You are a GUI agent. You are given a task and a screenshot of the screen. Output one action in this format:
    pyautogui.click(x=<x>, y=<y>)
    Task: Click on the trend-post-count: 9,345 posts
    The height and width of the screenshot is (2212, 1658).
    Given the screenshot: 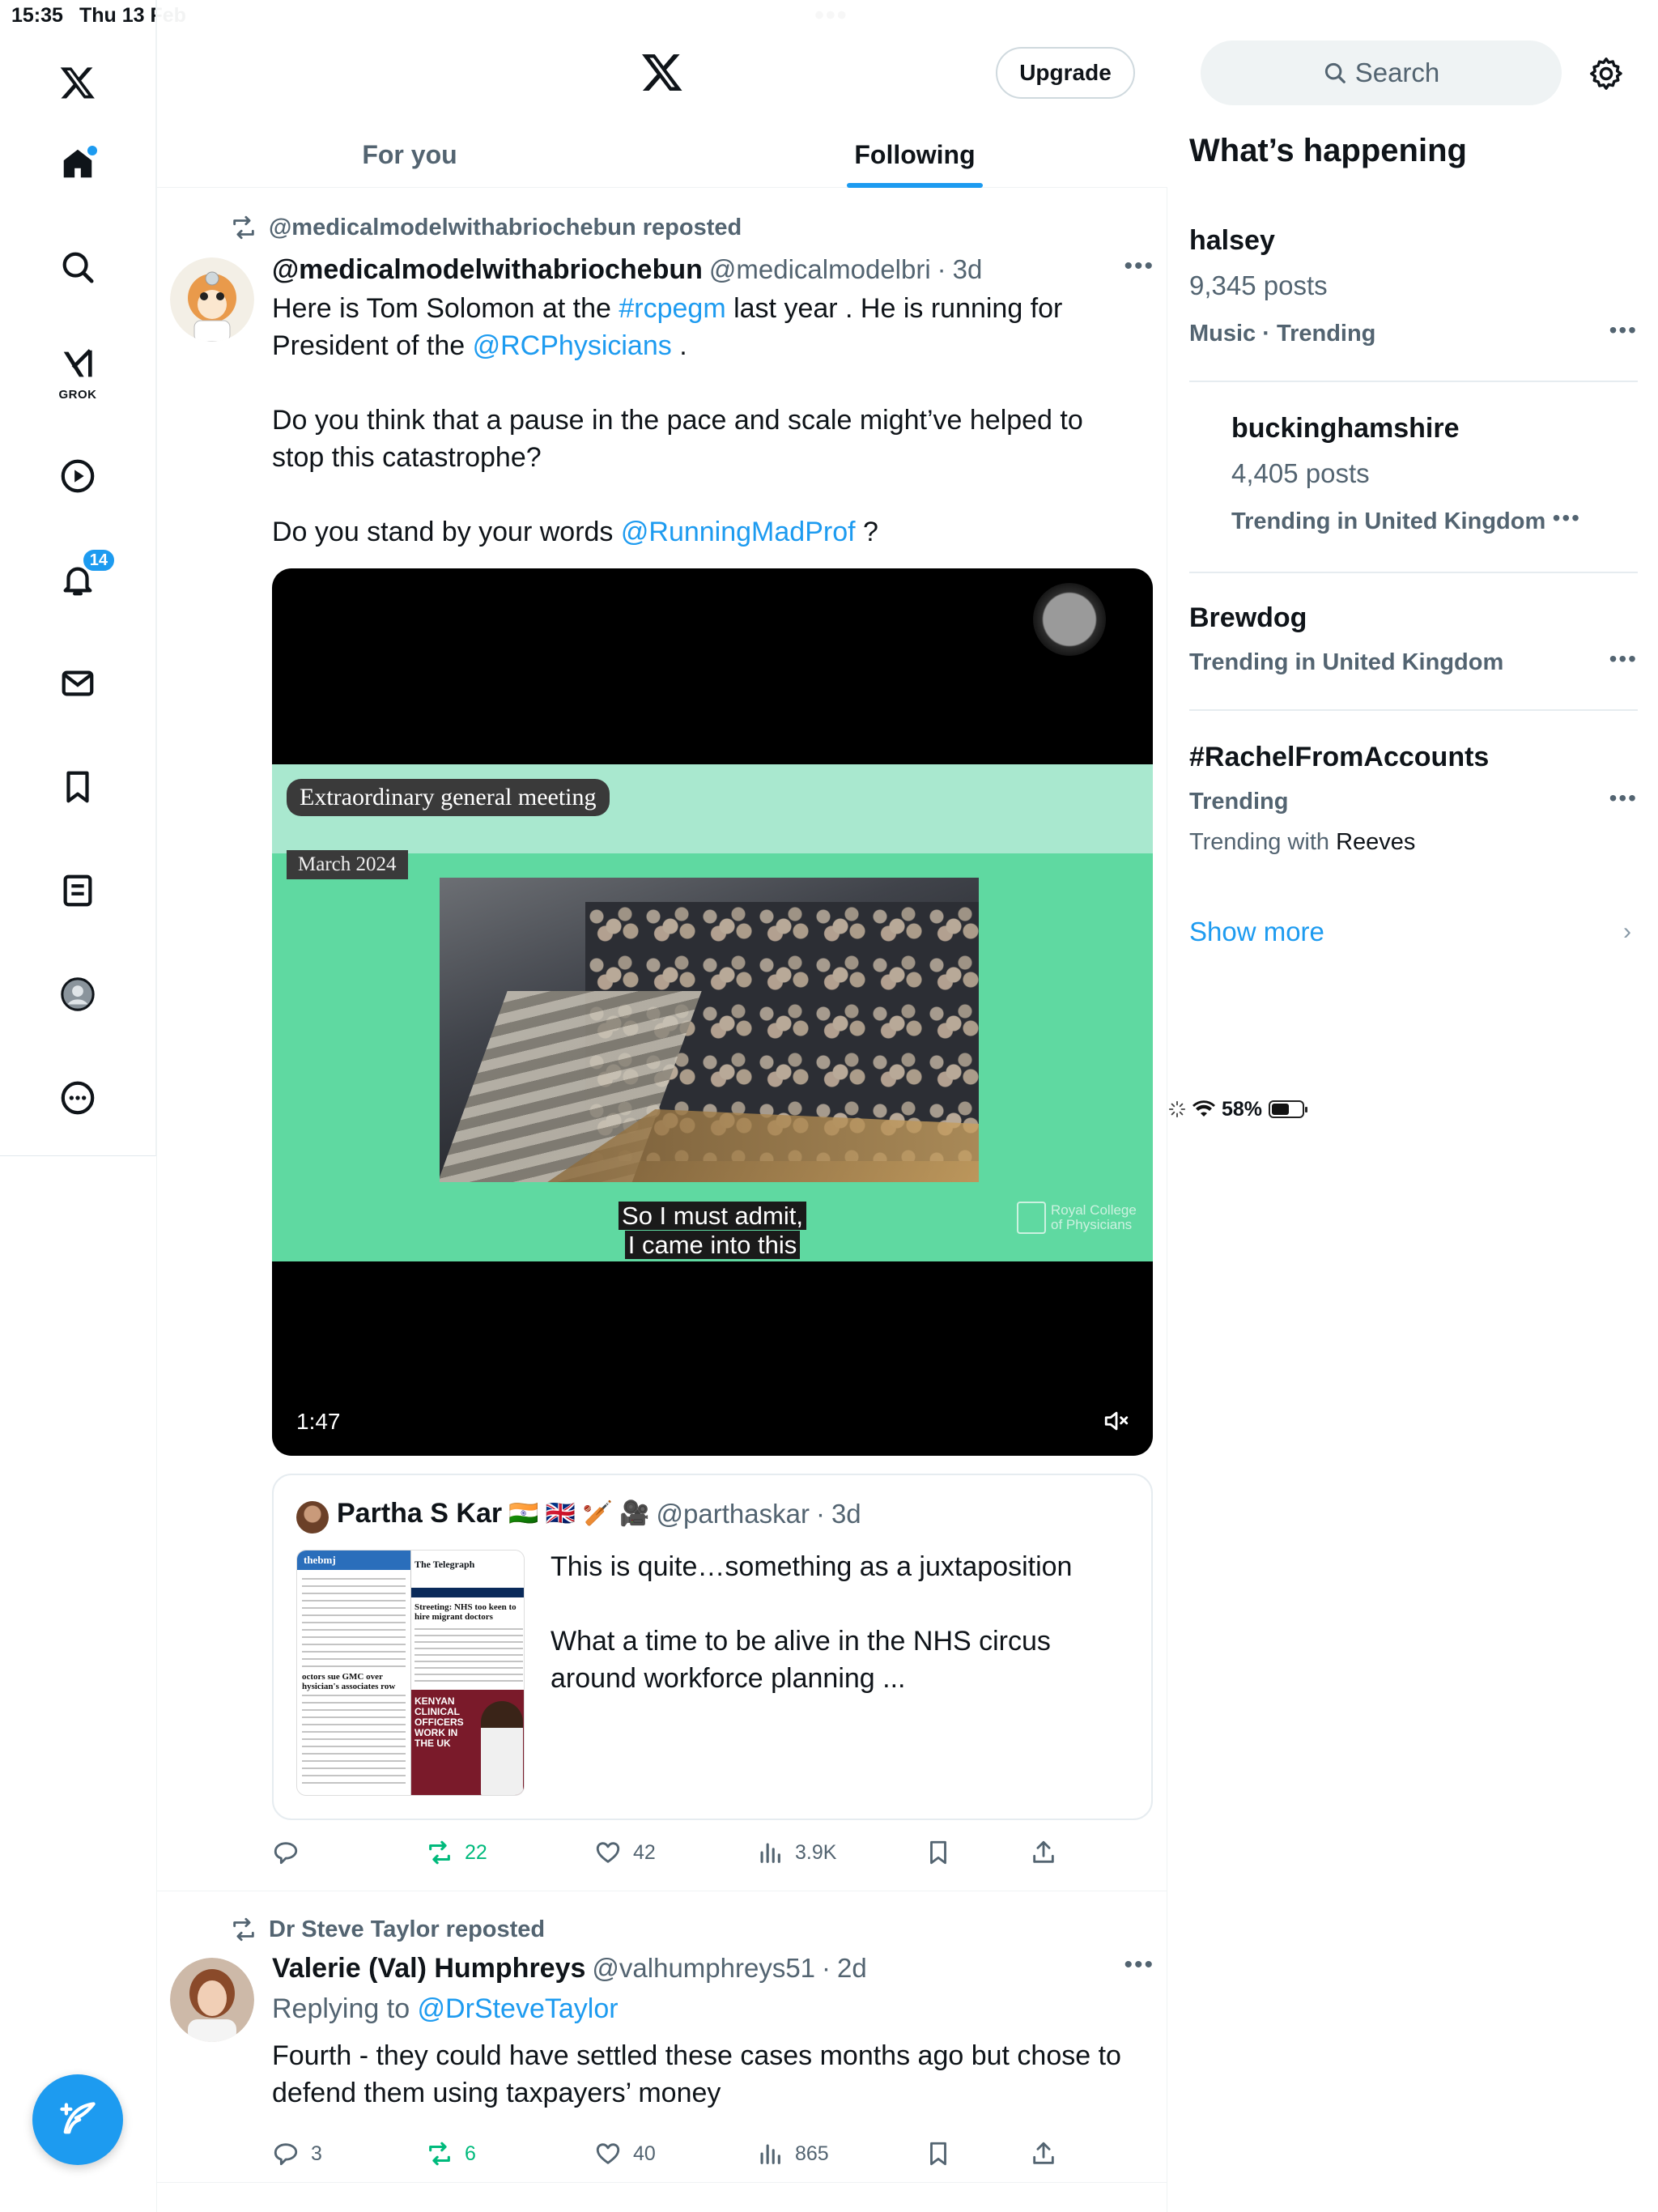 What is the action you would take?
    pyautogui.click(x=1258, y=285)
    